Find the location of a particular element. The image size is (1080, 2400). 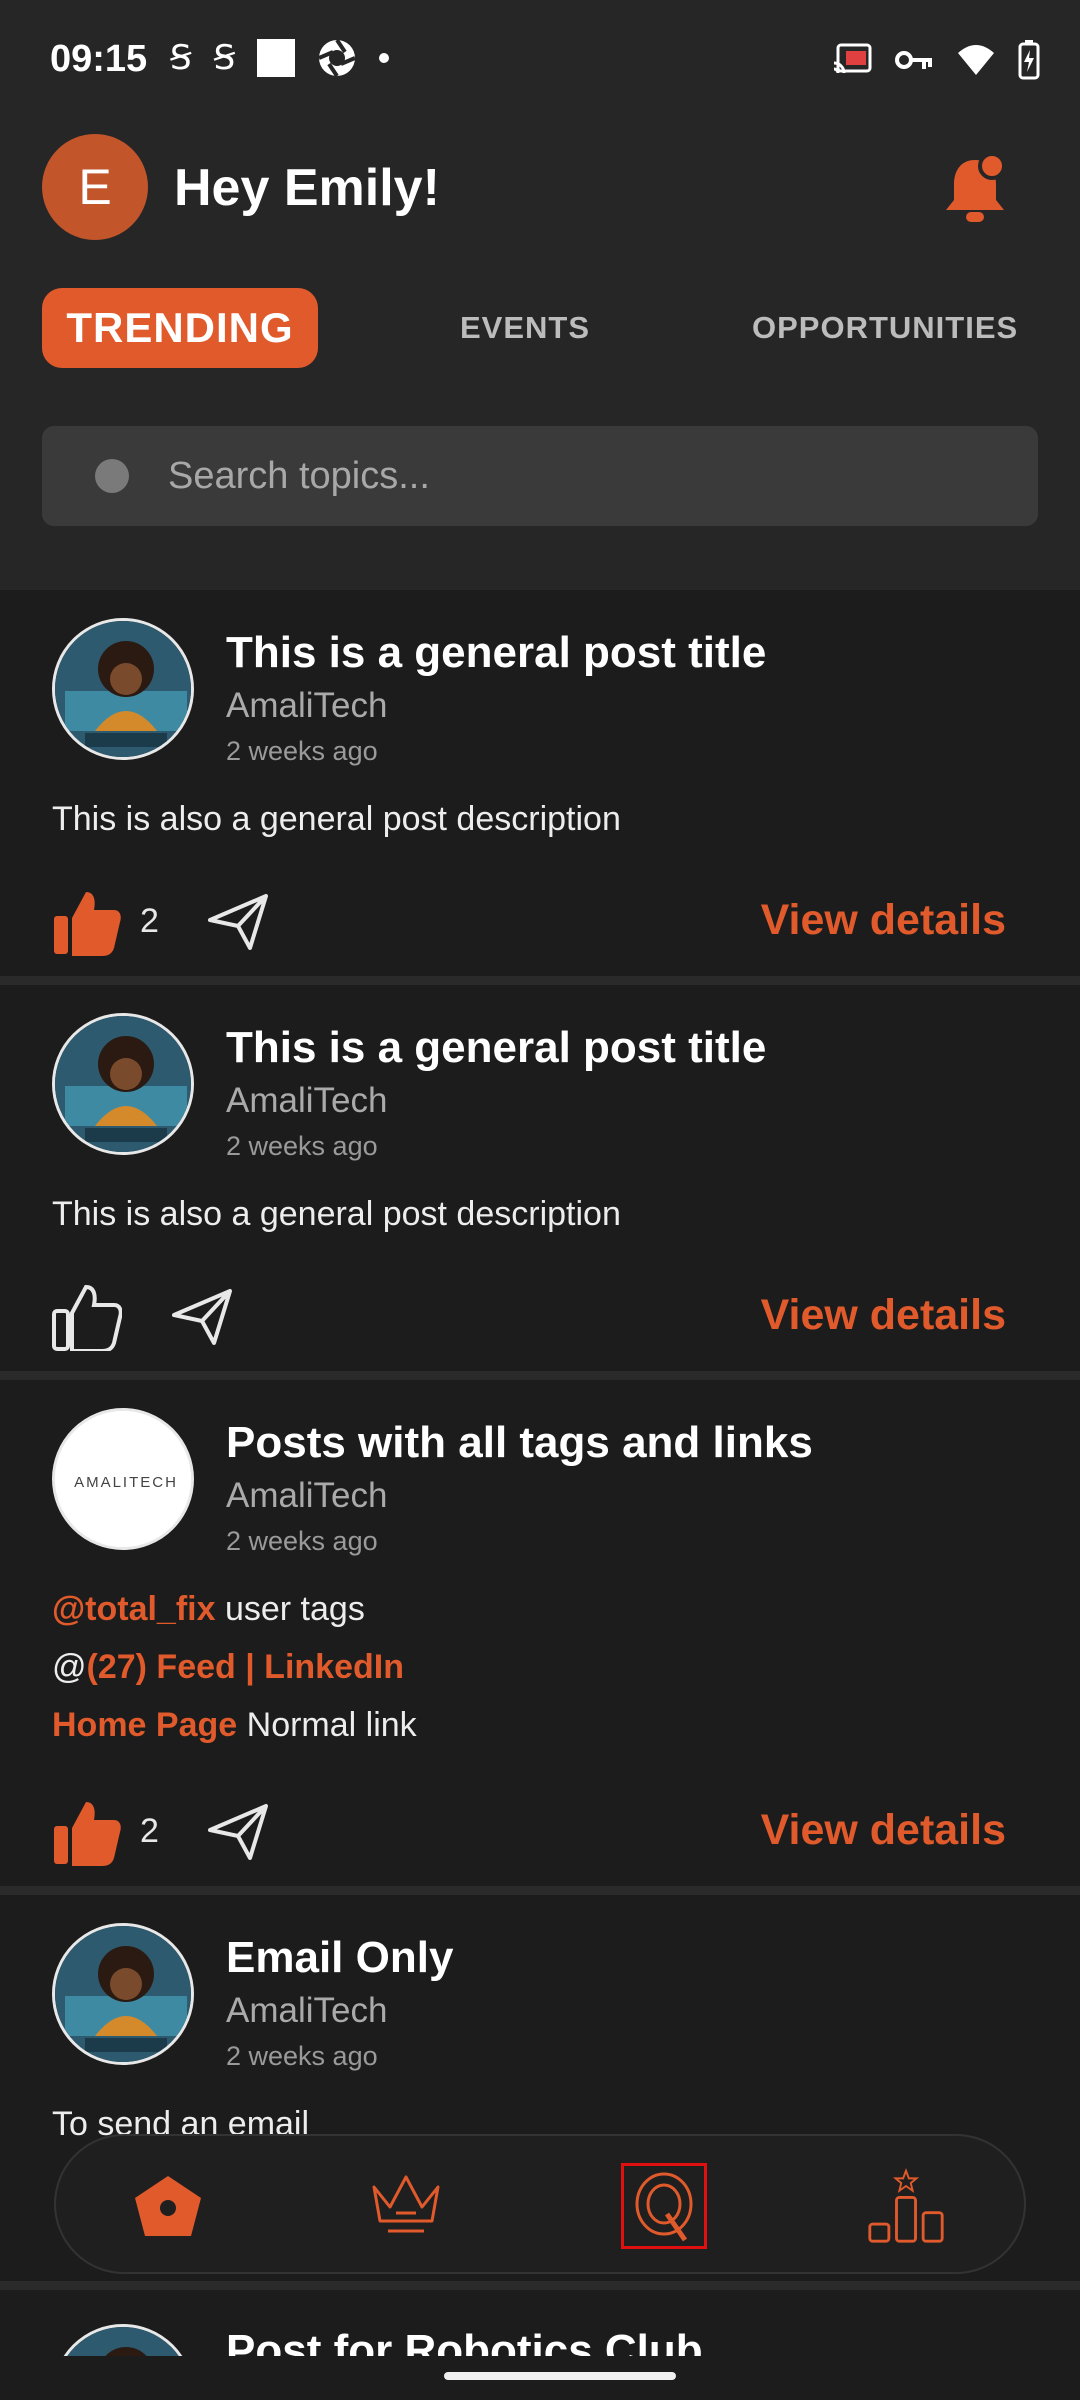

amalitech-logo: AMALITECH is located at coordinates (123, 1479).